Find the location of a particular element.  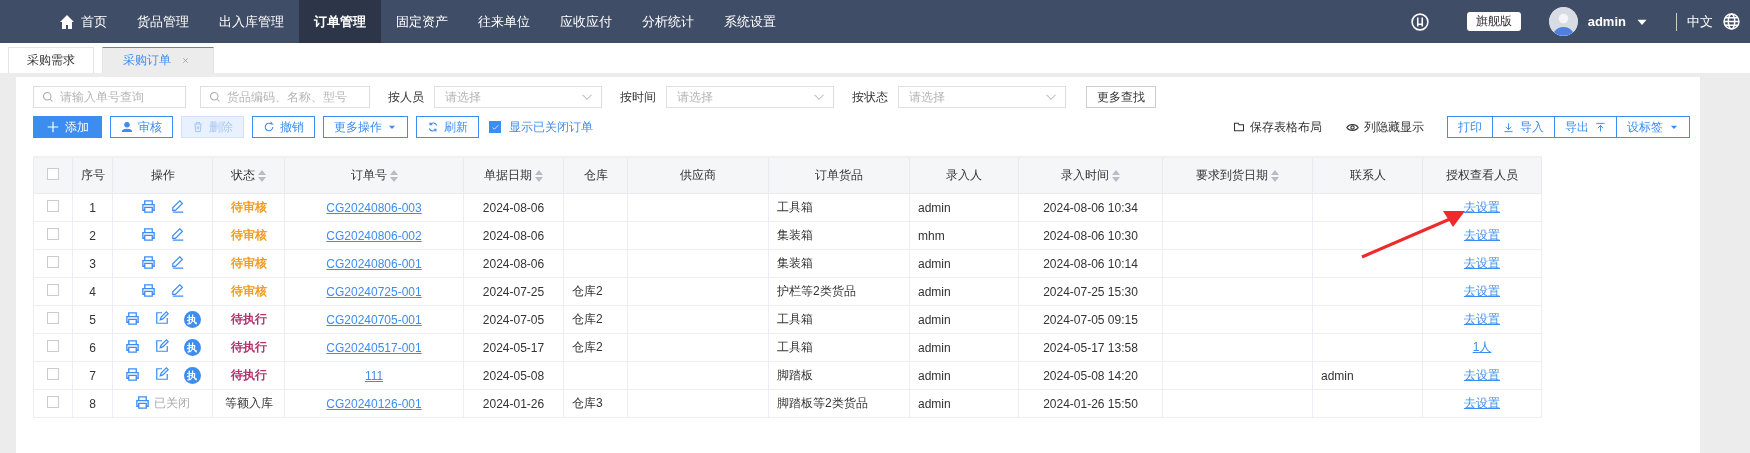

nav-item: 固定资产 is located at coordinates (422, 21).